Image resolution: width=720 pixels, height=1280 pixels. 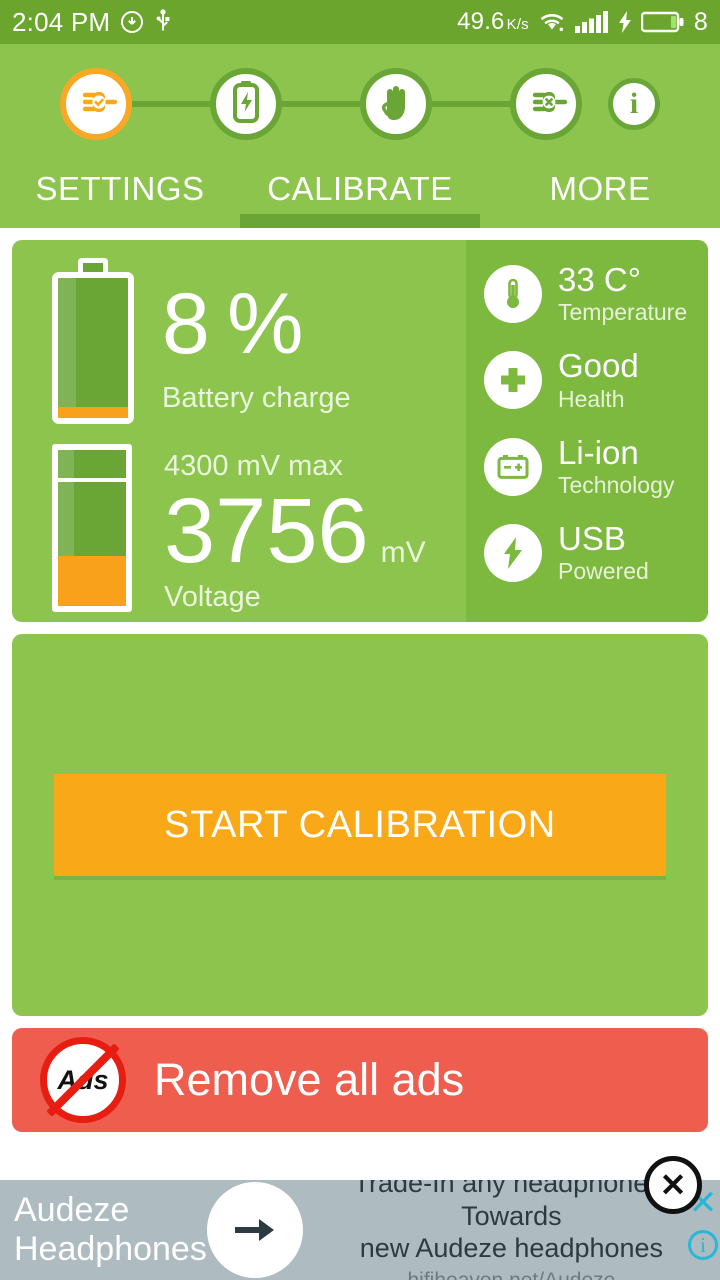 I want to click on status-battery-level: 8, so click(x=700, y=21).